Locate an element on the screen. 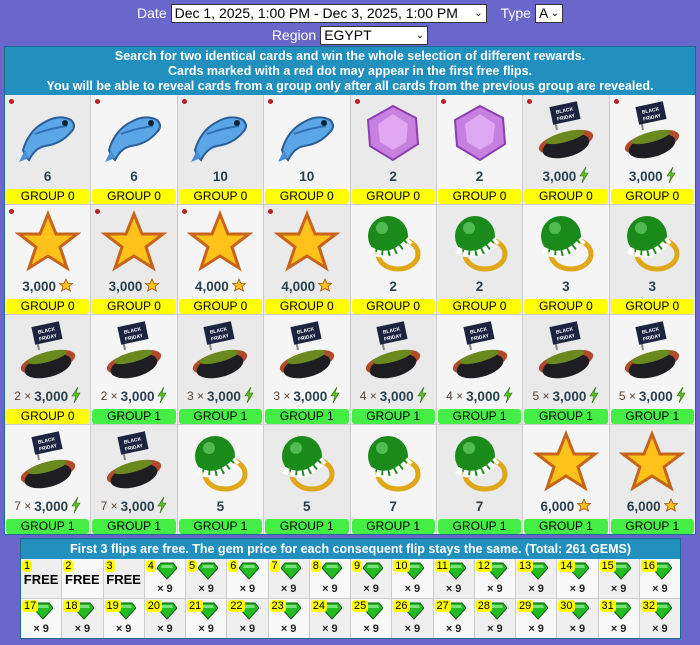 This screenshot has width=700, height=645. card-reward: 6 is located at coordinates (134, 176).